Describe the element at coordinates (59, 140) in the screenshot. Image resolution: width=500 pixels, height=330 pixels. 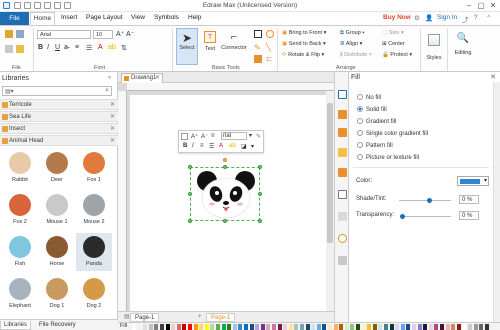
I see `library-category: Animal Head ✕` at that location.